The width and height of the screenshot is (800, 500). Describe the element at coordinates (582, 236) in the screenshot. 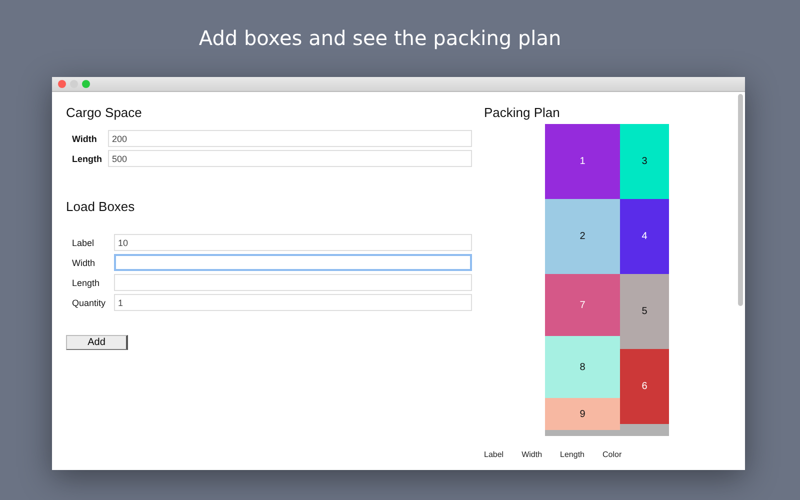

I see `packed-box: 2` at that location.